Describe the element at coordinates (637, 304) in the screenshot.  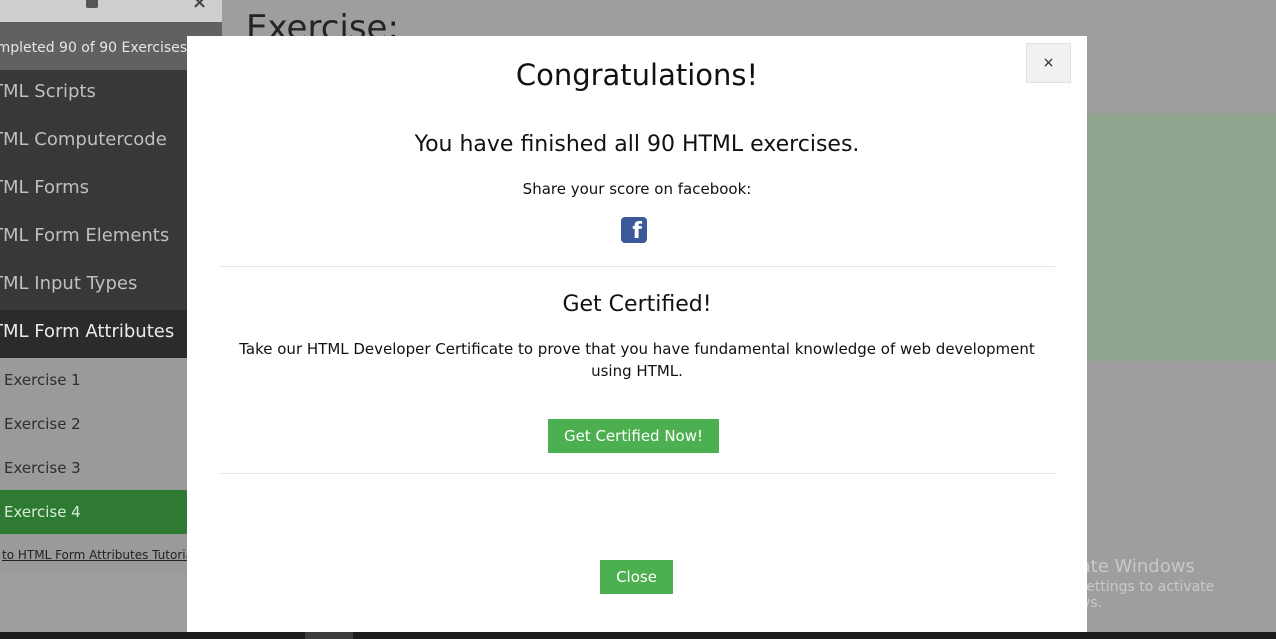
I see `certification-title: Get Certified!` at that location.